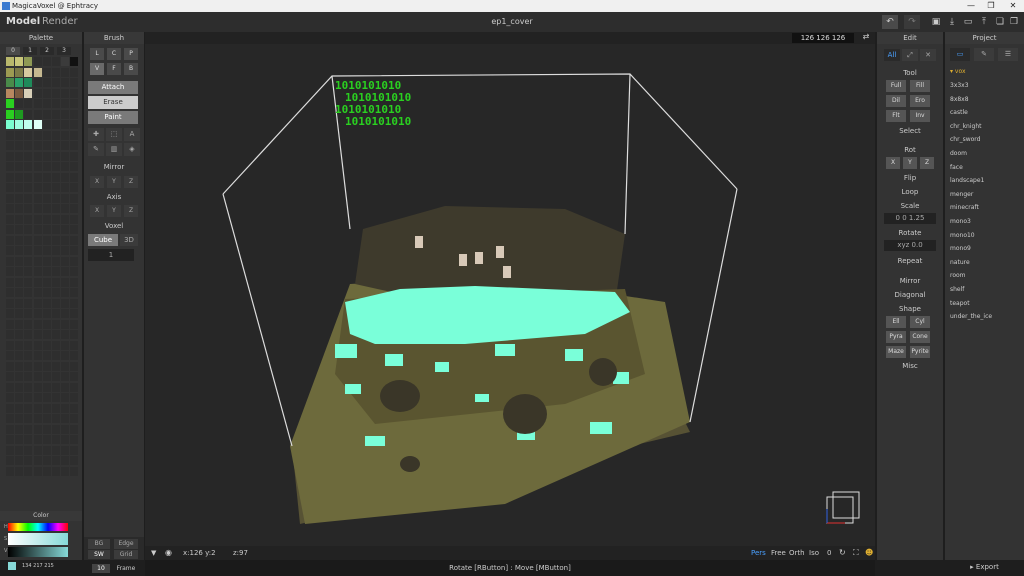  I want to click on camera-icon: ◉, so click(168, 553).